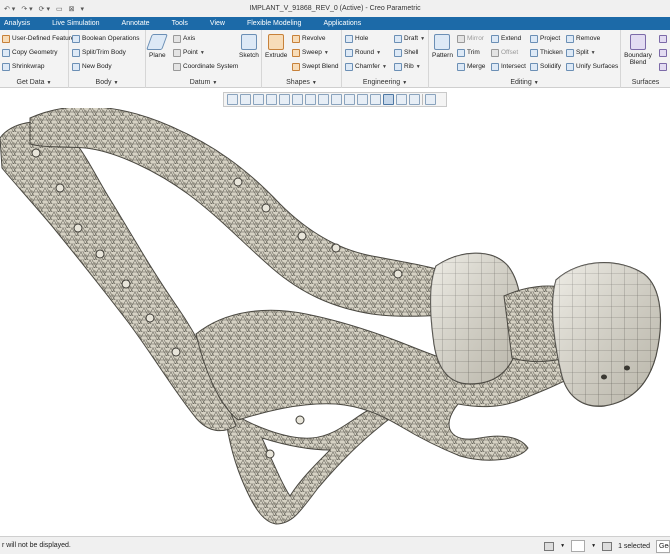 Image resolution: width=670 pixels, height=554 pixels. I want to click on find-dropdown-icon: ▼, so click(562, 546).